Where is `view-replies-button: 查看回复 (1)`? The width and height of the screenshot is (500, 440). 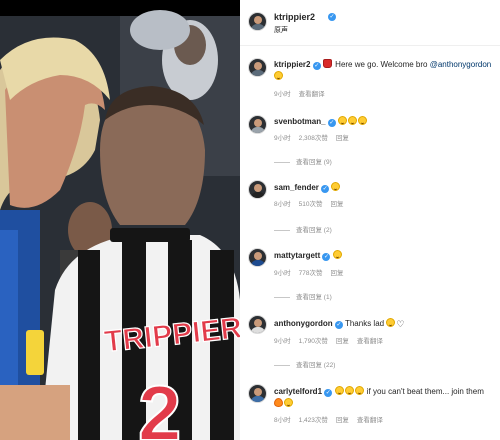
view-replies-button: 查看回复 (1) is located at coordinates (303, 296).